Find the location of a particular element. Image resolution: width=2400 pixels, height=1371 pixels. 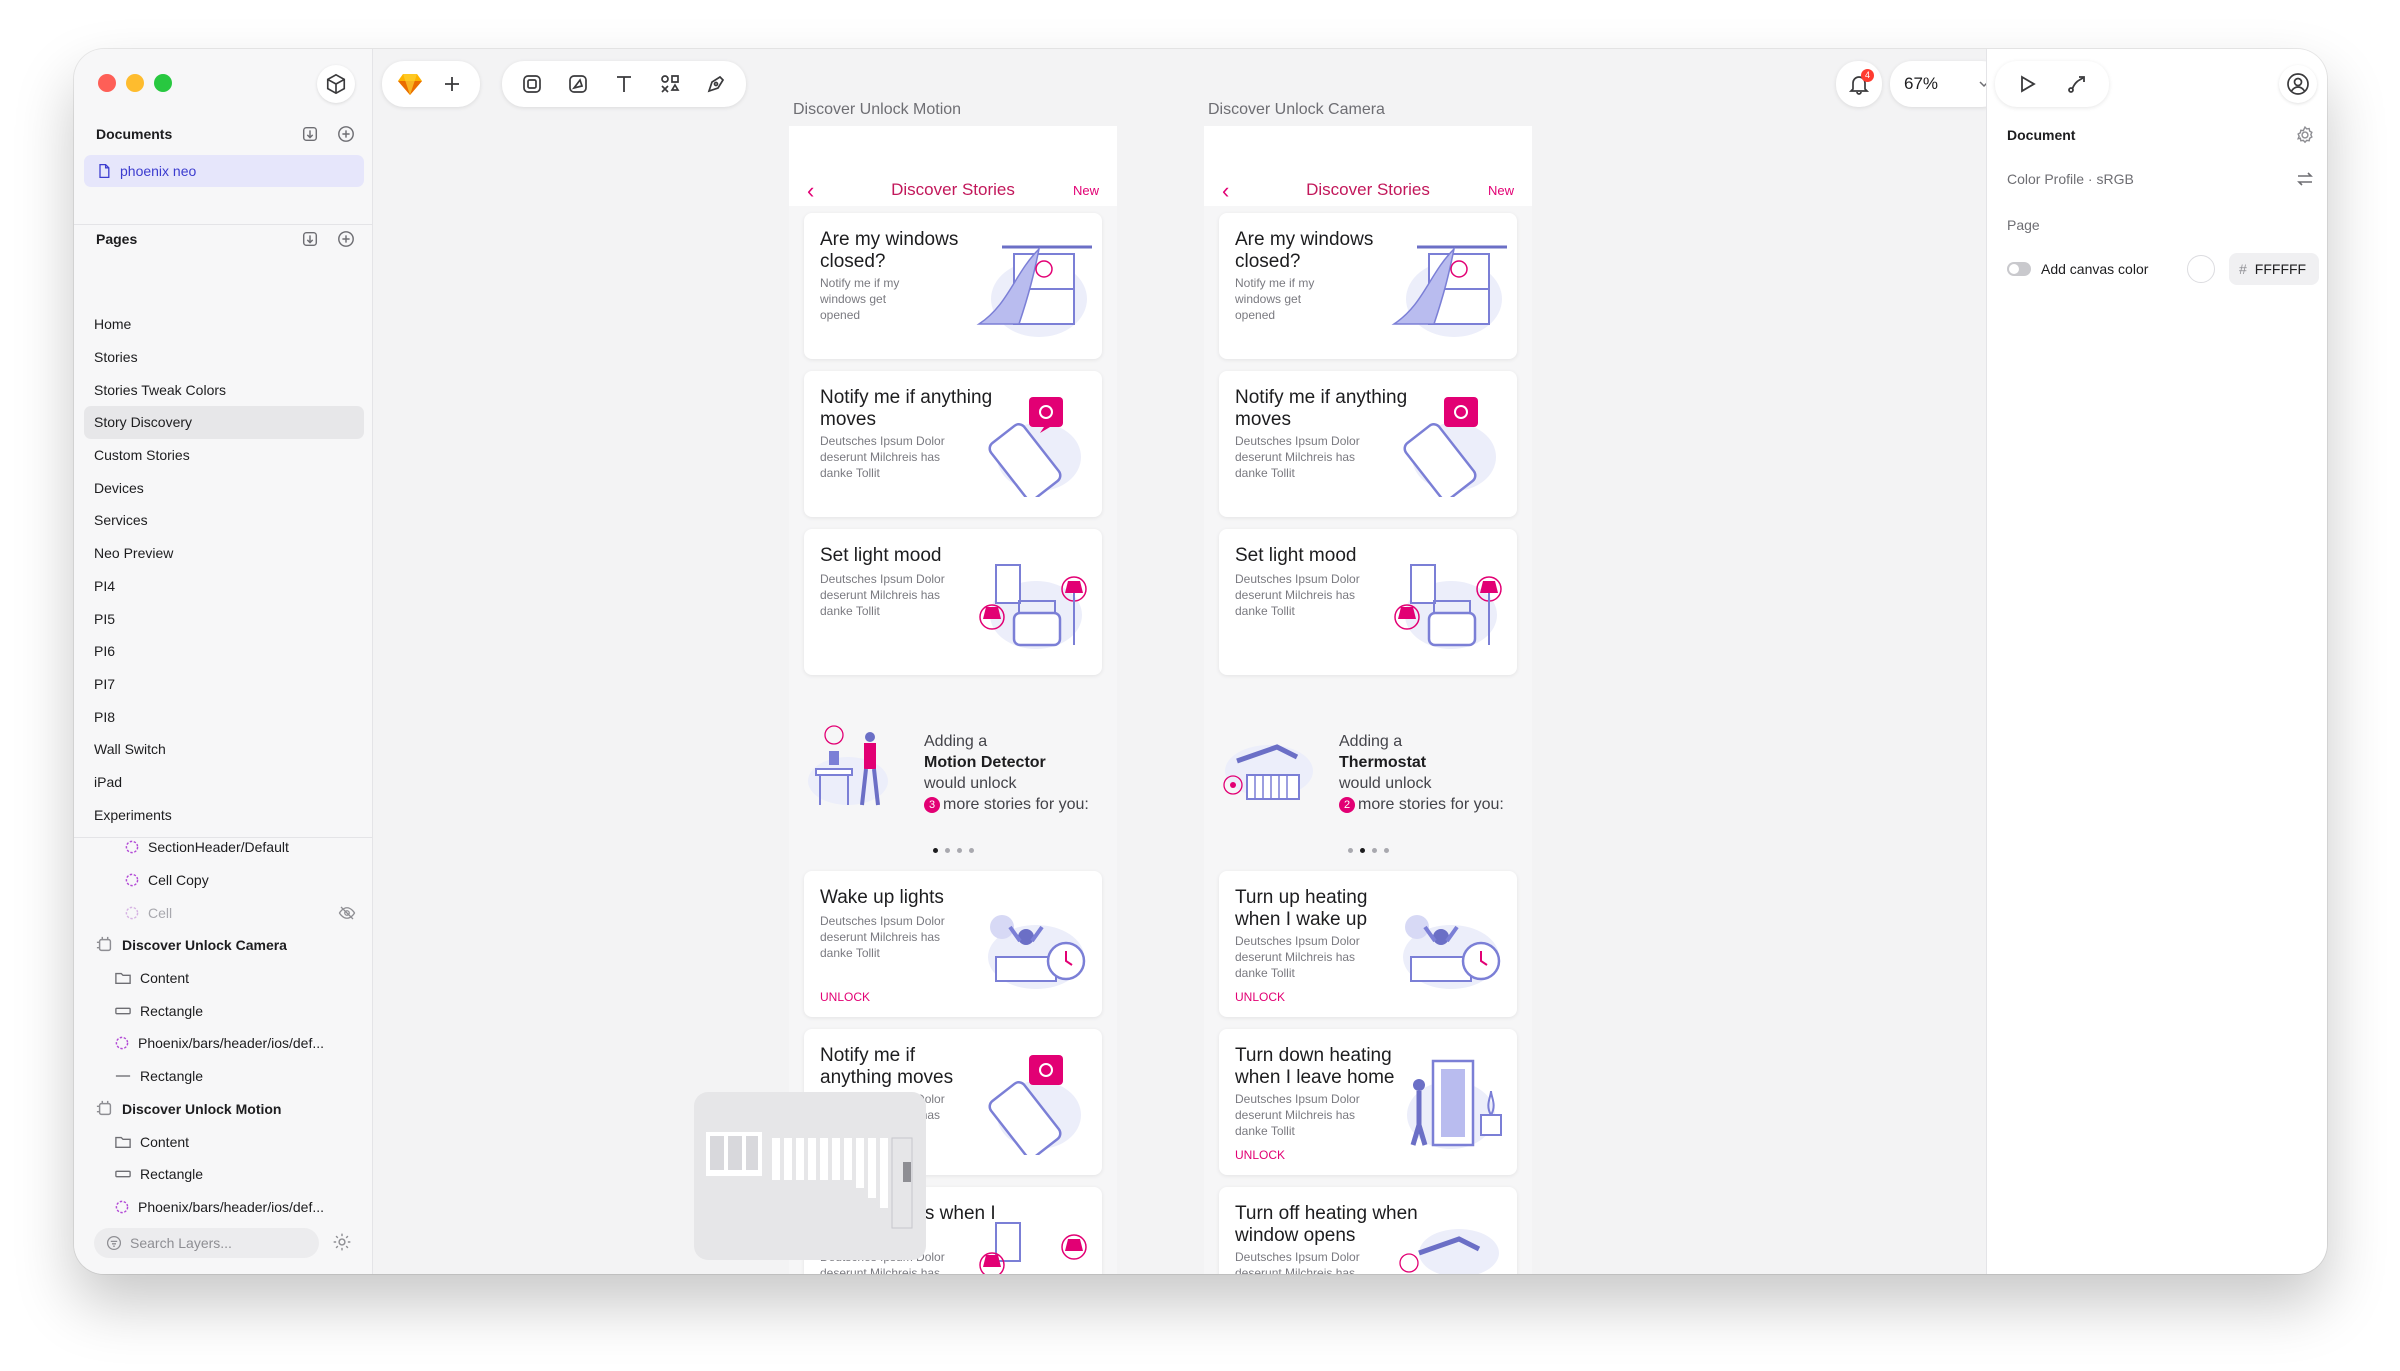

card-body: Notify me if my windows get opened is located at coordinates (860, 299).